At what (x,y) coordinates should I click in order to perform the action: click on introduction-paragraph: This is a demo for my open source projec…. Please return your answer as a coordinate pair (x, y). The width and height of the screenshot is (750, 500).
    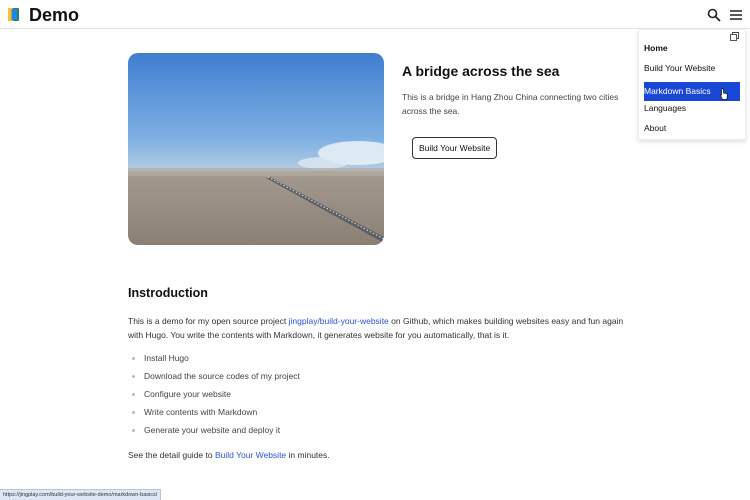
    Looking at the image, I should click on (378, 328).